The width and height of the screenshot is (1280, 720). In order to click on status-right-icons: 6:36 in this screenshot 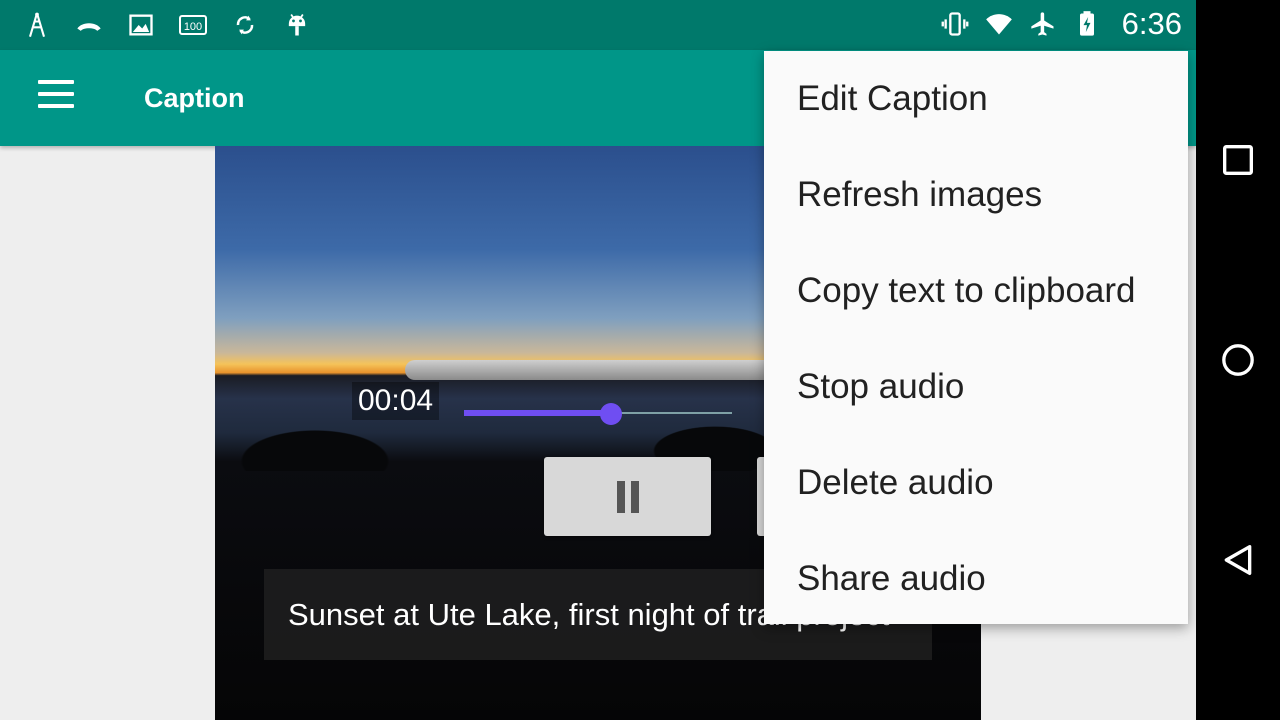, I will do `click(1061, 24)`.